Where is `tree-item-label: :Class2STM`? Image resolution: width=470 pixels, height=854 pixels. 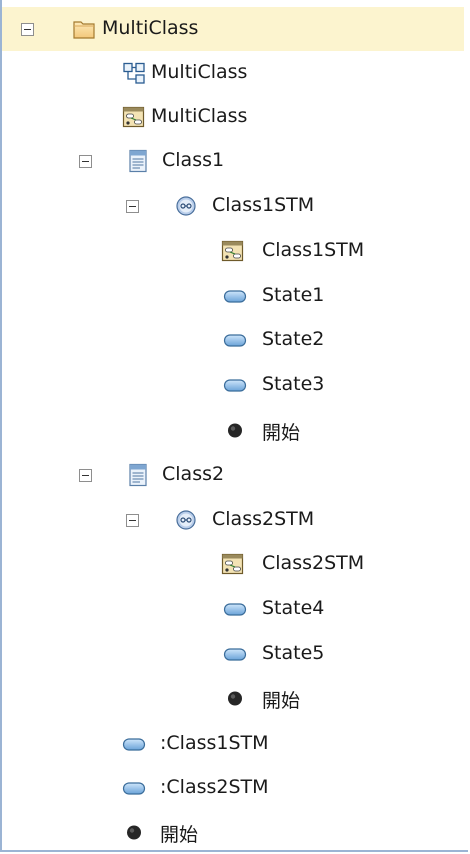 tree-item-label: :Class2STM is located at coordinates (214, 787).